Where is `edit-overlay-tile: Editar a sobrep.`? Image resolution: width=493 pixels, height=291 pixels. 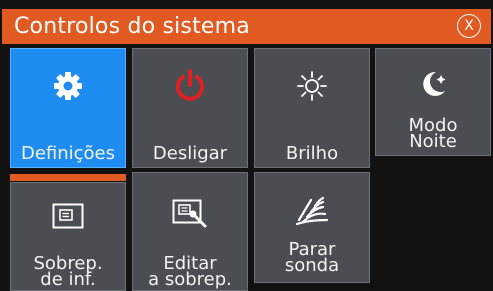
edit-overlay-tile: Editar a sobrep. is located at coordinates (190, 231).